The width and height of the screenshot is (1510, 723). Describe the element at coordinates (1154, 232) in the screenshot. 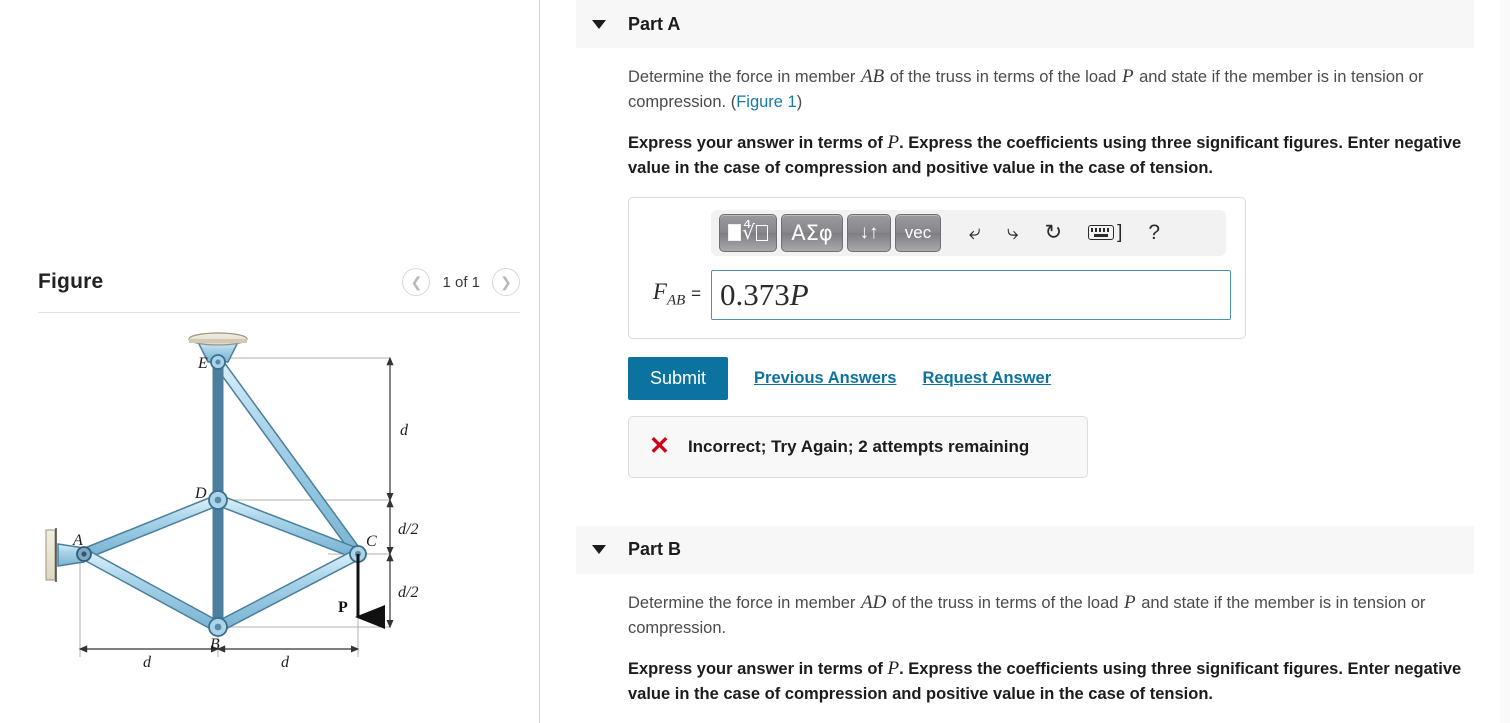

I see `help-icon: ?` at that location.